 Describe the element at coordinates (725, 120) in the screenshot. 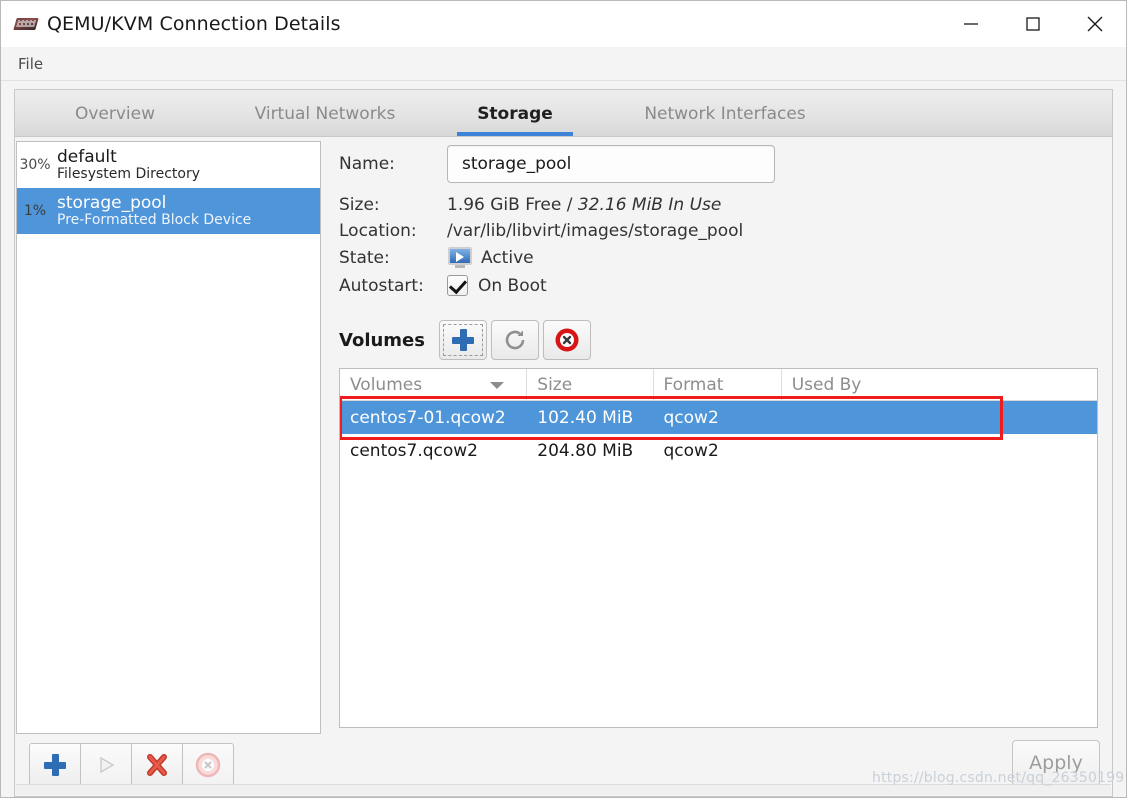

I see `tab-network-interfaces: Network Interfaces` at that location.